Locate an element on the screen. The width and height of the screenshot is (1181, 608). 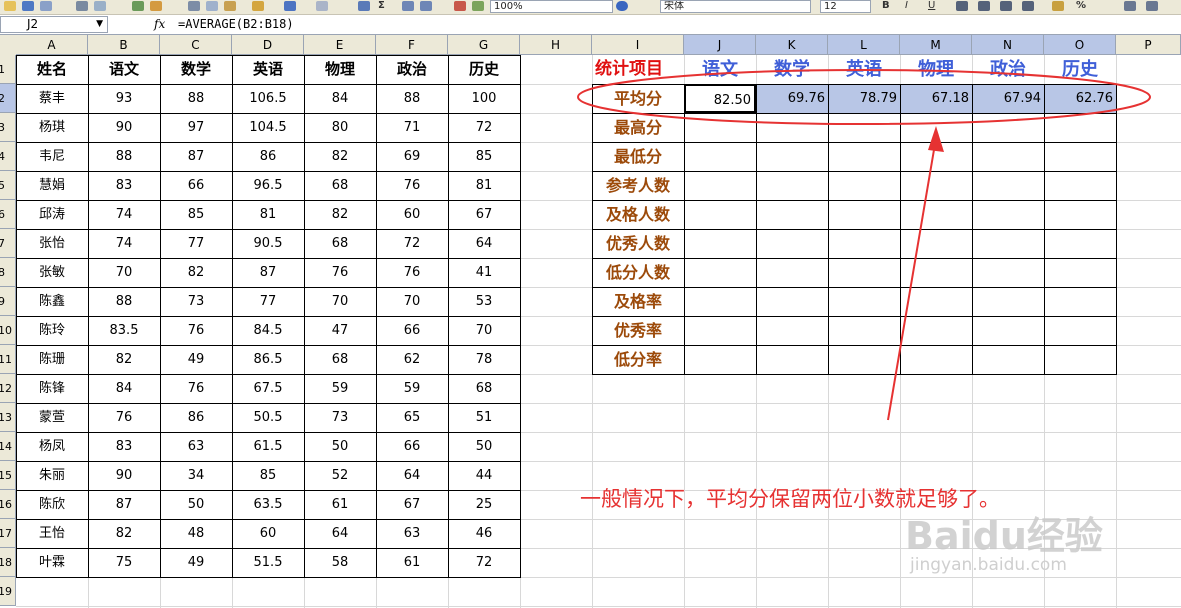
score-cell: 61.5 is located at coordinates (268, 446).